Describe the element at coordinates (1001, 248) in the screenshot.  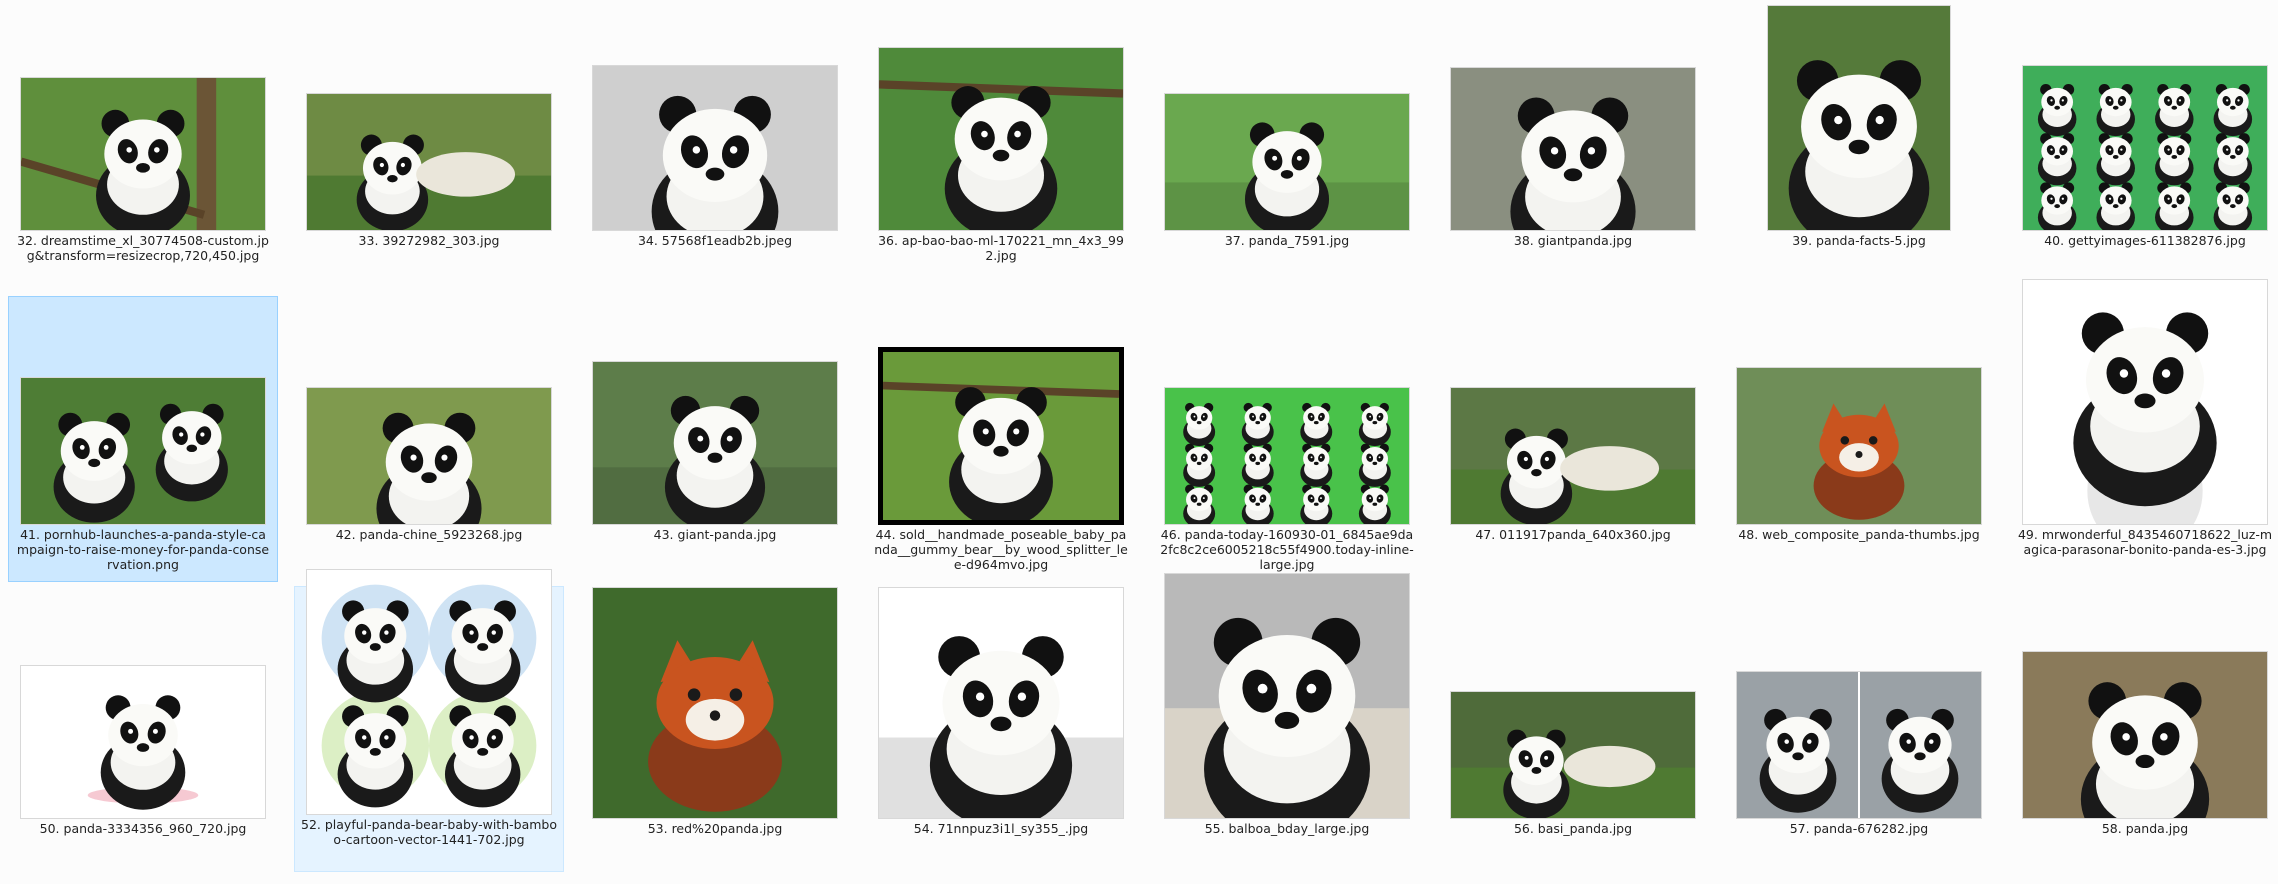
I see `file-name: 36. ap-bao-bao-ml-170221_mn_4x3_992.jpg` at that location.